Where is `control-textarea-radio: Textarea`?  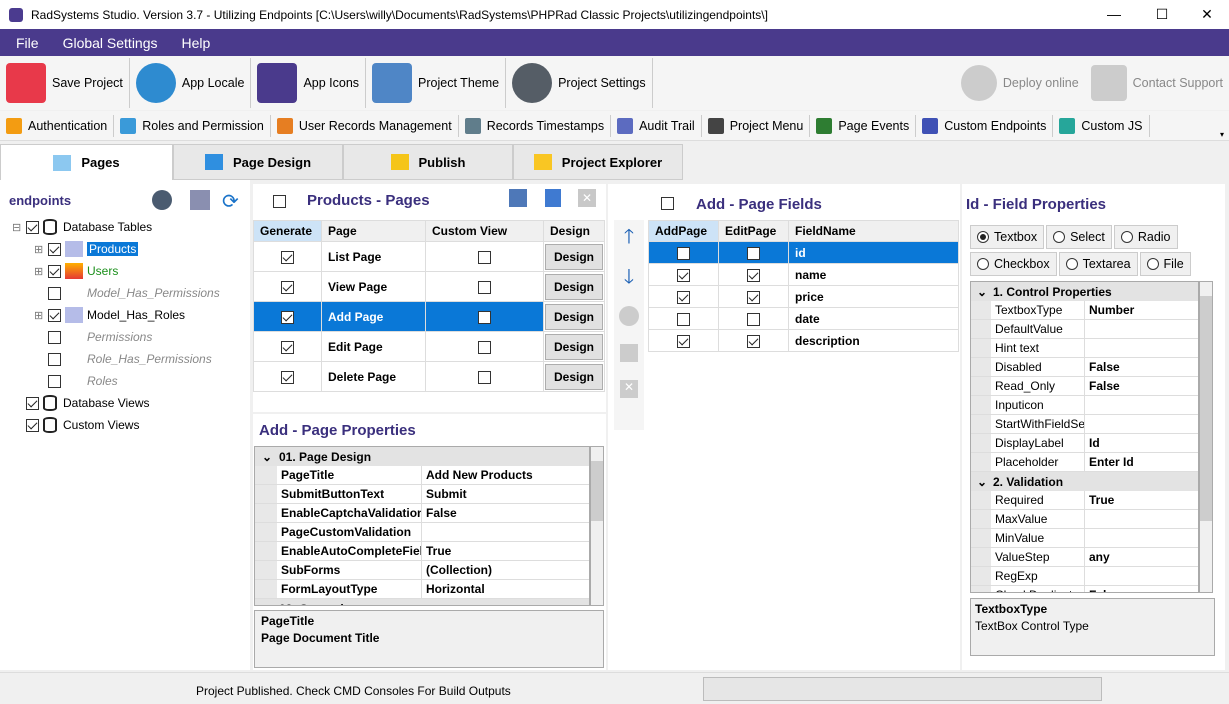 control-textarea-radio: Textarea is located at coordinates (1098, 264).